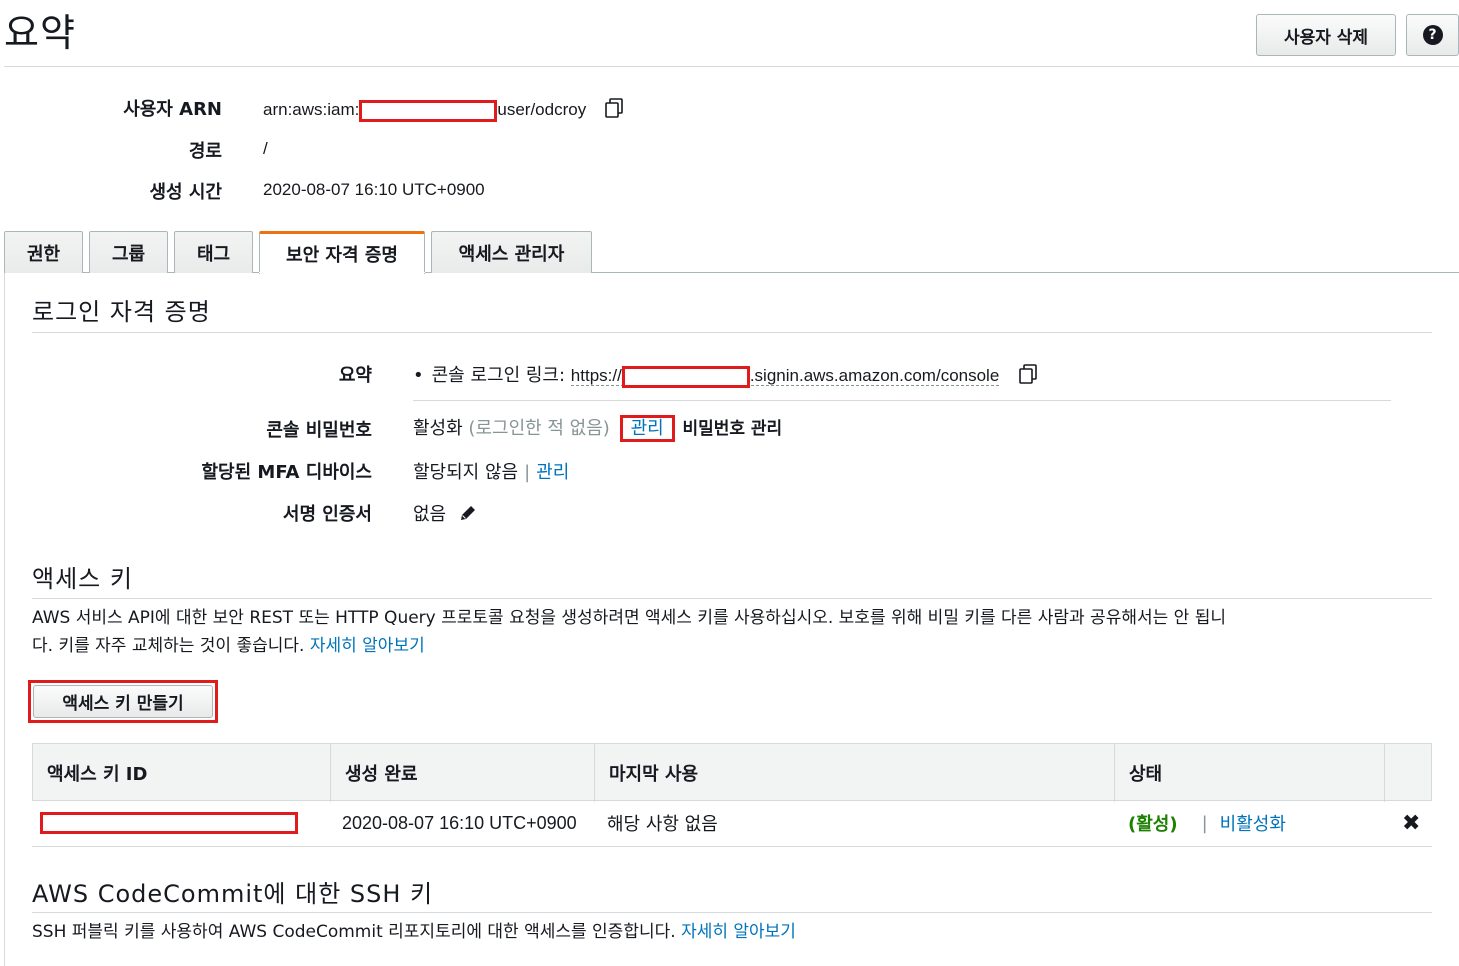  I want to click on redacted-account-alias, so click(685, 376).